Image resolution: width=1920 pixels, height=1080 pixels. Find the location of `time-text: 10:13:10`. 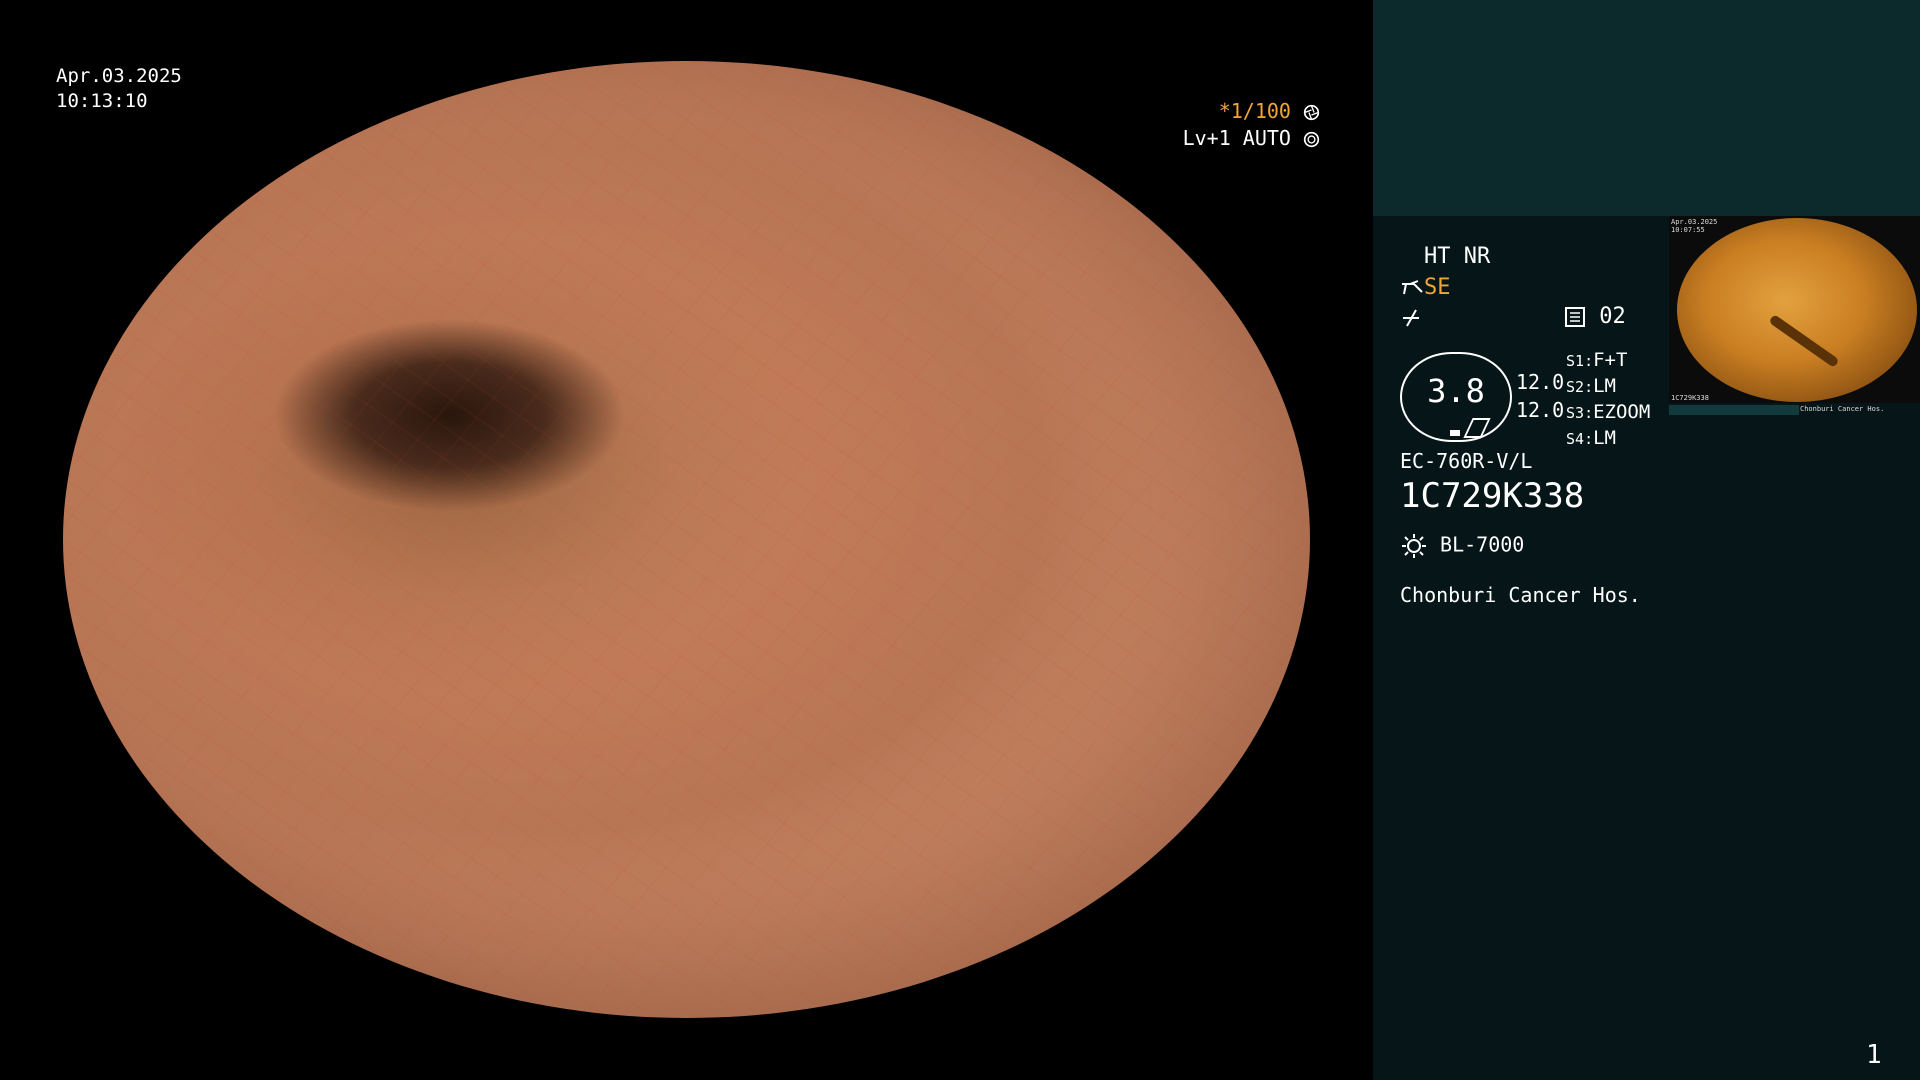

time-text: 10:13:10 is located at coordinates (102, 101).